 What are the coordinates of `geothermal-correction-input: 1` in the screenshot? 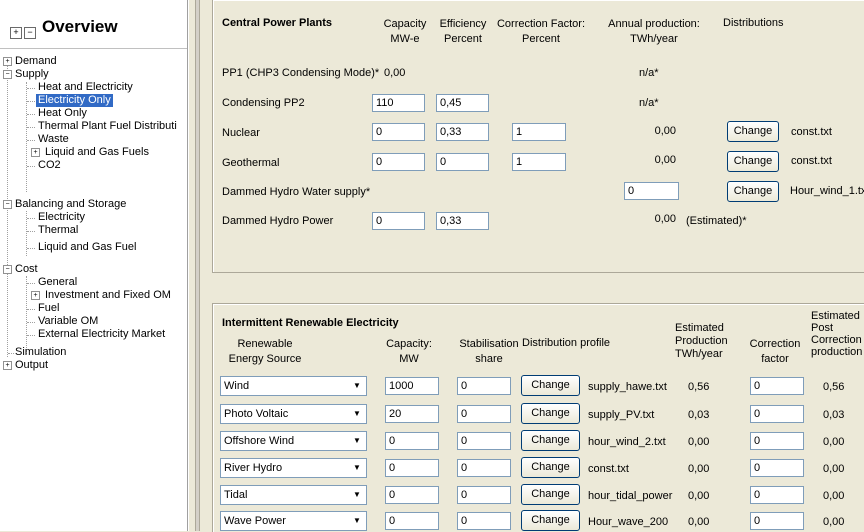 It's located at (539, 162).